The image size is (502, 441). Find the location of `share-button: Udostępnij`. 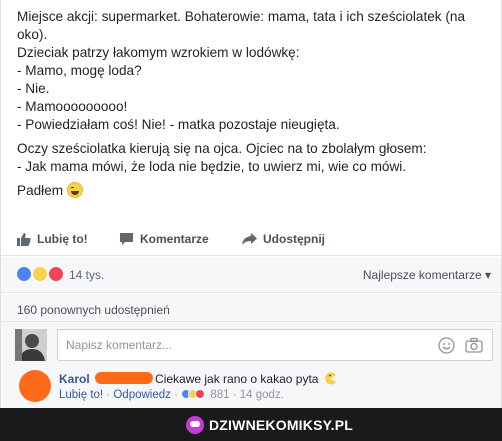

share-button: Udostępnij is located at coordinates (283, 239).